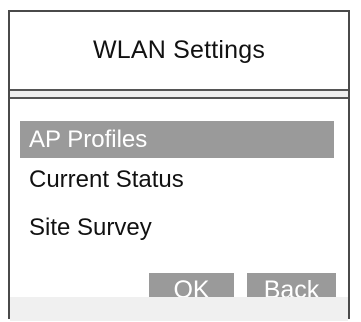 The height and width of the screenshot is (322, 361). I want to click on menu-item-label: AP Profiles, so click(88, 139).